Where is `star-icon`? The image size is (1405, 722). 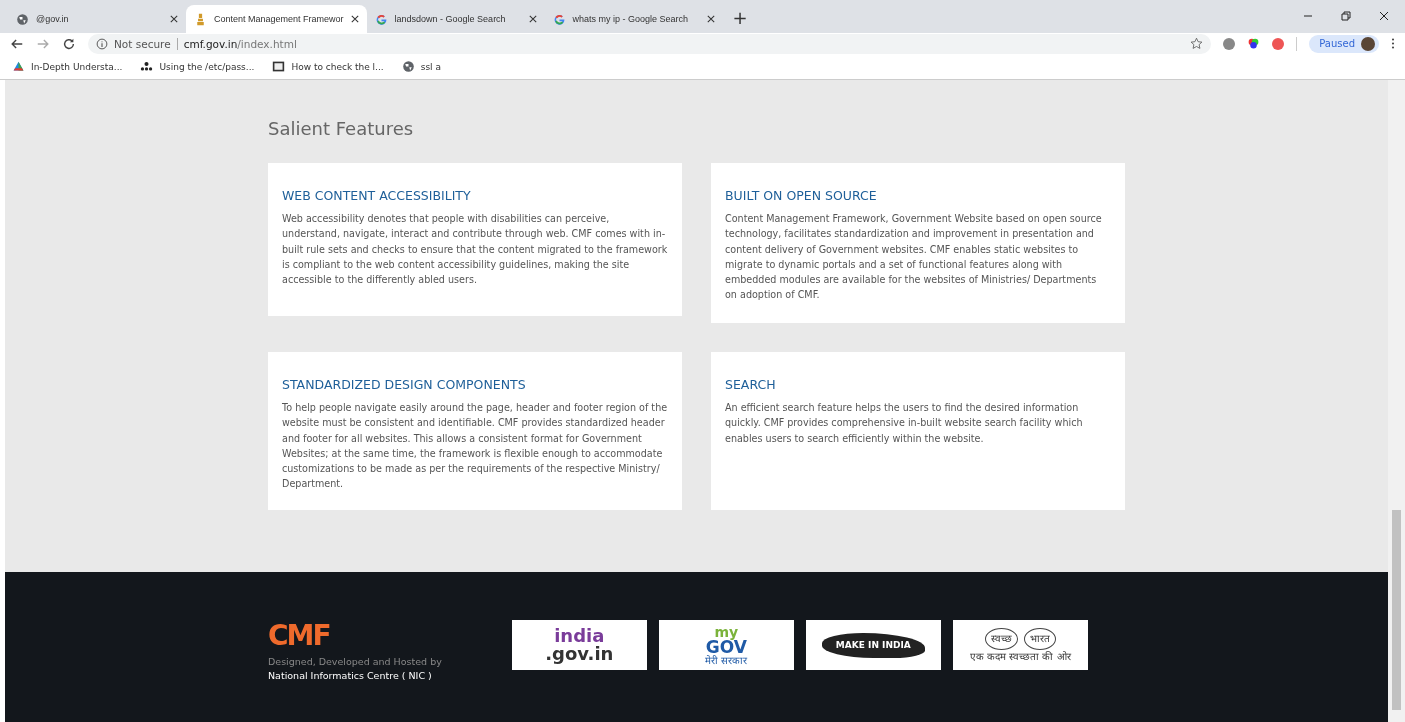 star-icon is located at coordinates (1197, 43).